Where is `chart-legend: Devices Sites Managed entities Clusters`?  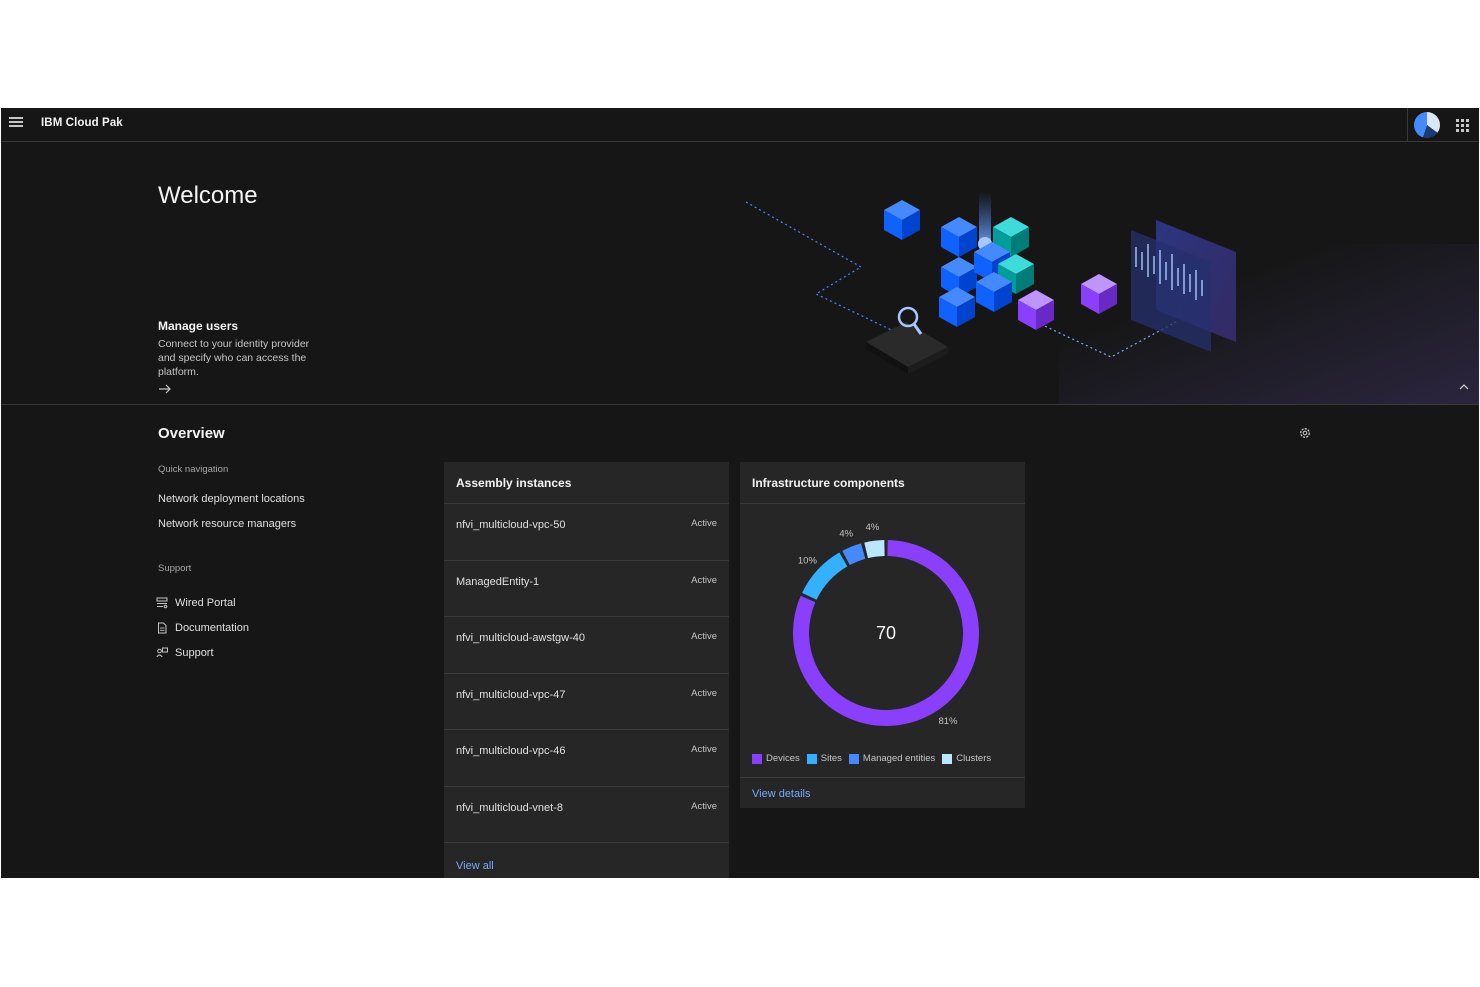
chart-legend: Devices Sites Managed entities Clusters is located at coordinates (875, 758).